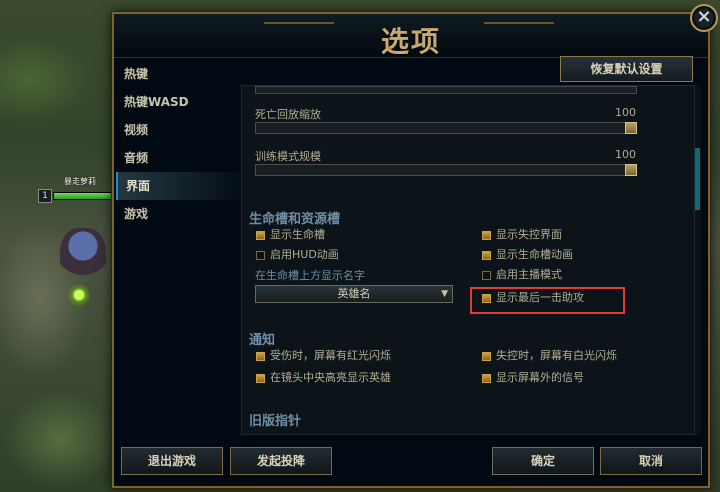 This screenshot has width=720, height=492. What do you see at coordinates (323, 356) in the screenshot?
I see `option-red-flash: 受伤时，屏幕有红光闪烁` at bounding box center [323, 356].